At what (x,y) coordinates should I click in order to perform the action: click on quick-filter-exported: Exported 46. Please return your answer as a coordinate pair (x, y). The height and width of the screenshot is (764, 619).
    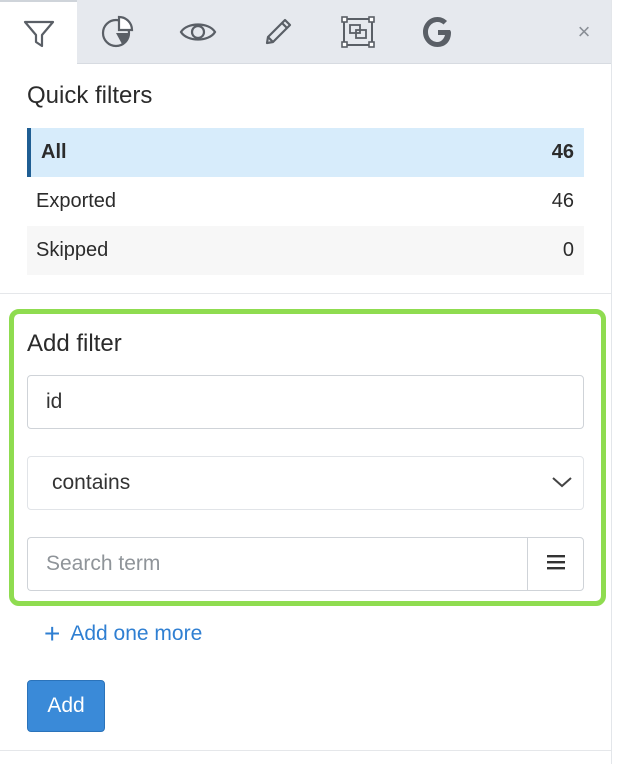
    Looking at the image, I should click on (305, 201).